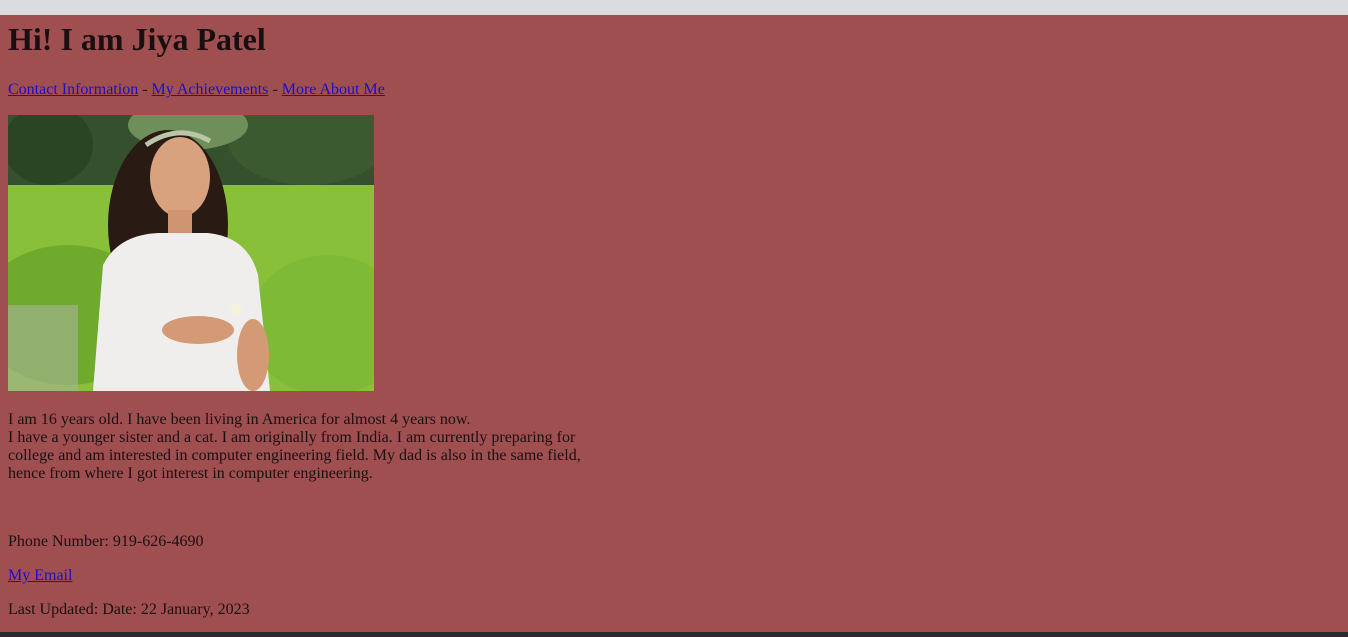 This screenshot has height=637, width=1348. I want to click on taskbar-strip, so click(674, 634).